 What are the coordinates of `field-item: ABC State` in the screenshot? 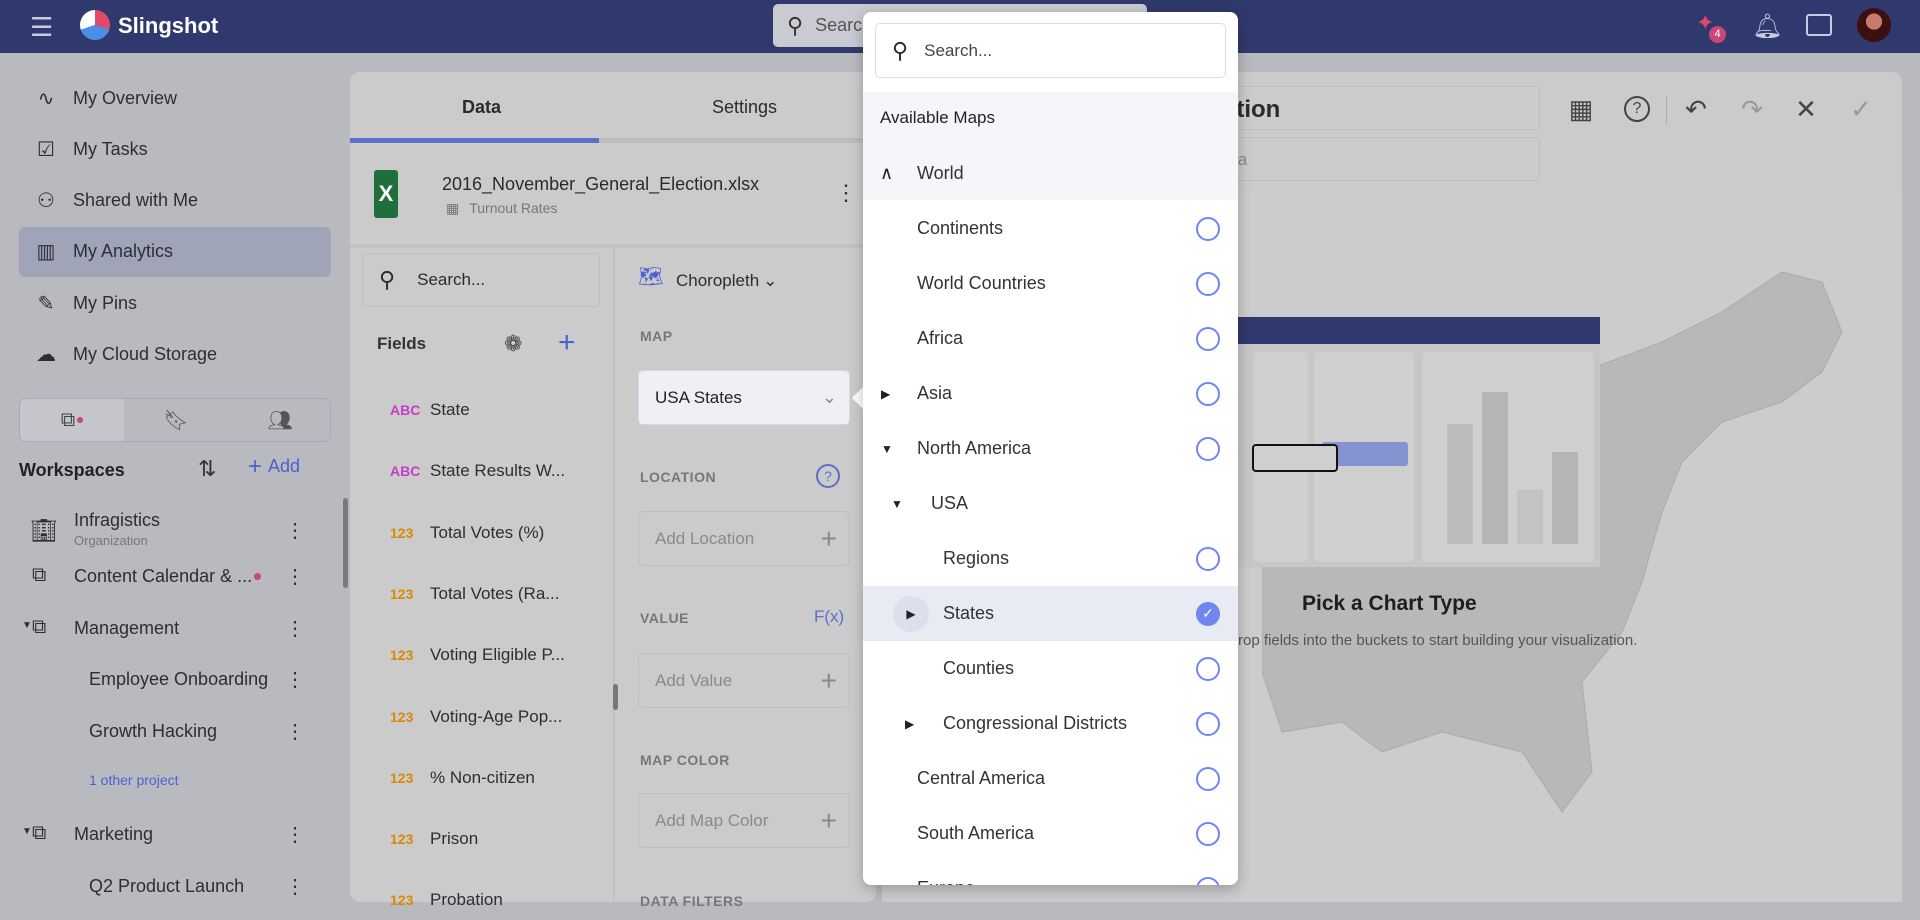 It's located at (430, 410).